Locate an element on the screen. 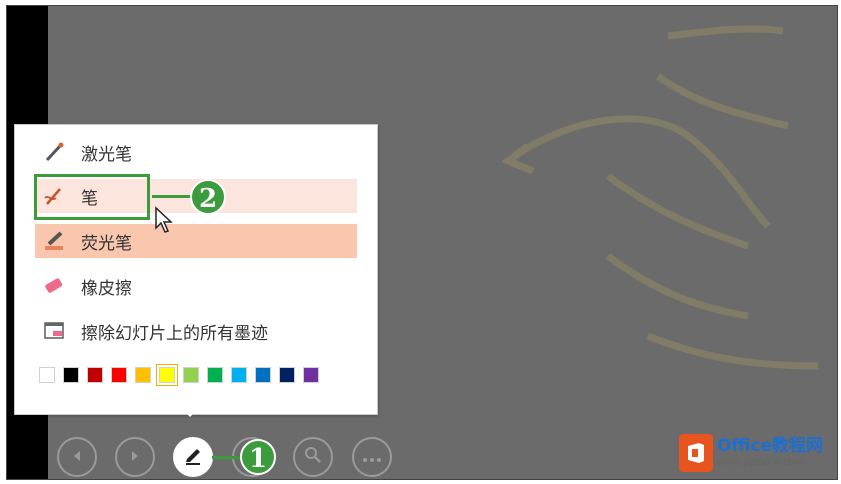  menu-item-label: 橡皮擦 is located at coordinates (106, 288).